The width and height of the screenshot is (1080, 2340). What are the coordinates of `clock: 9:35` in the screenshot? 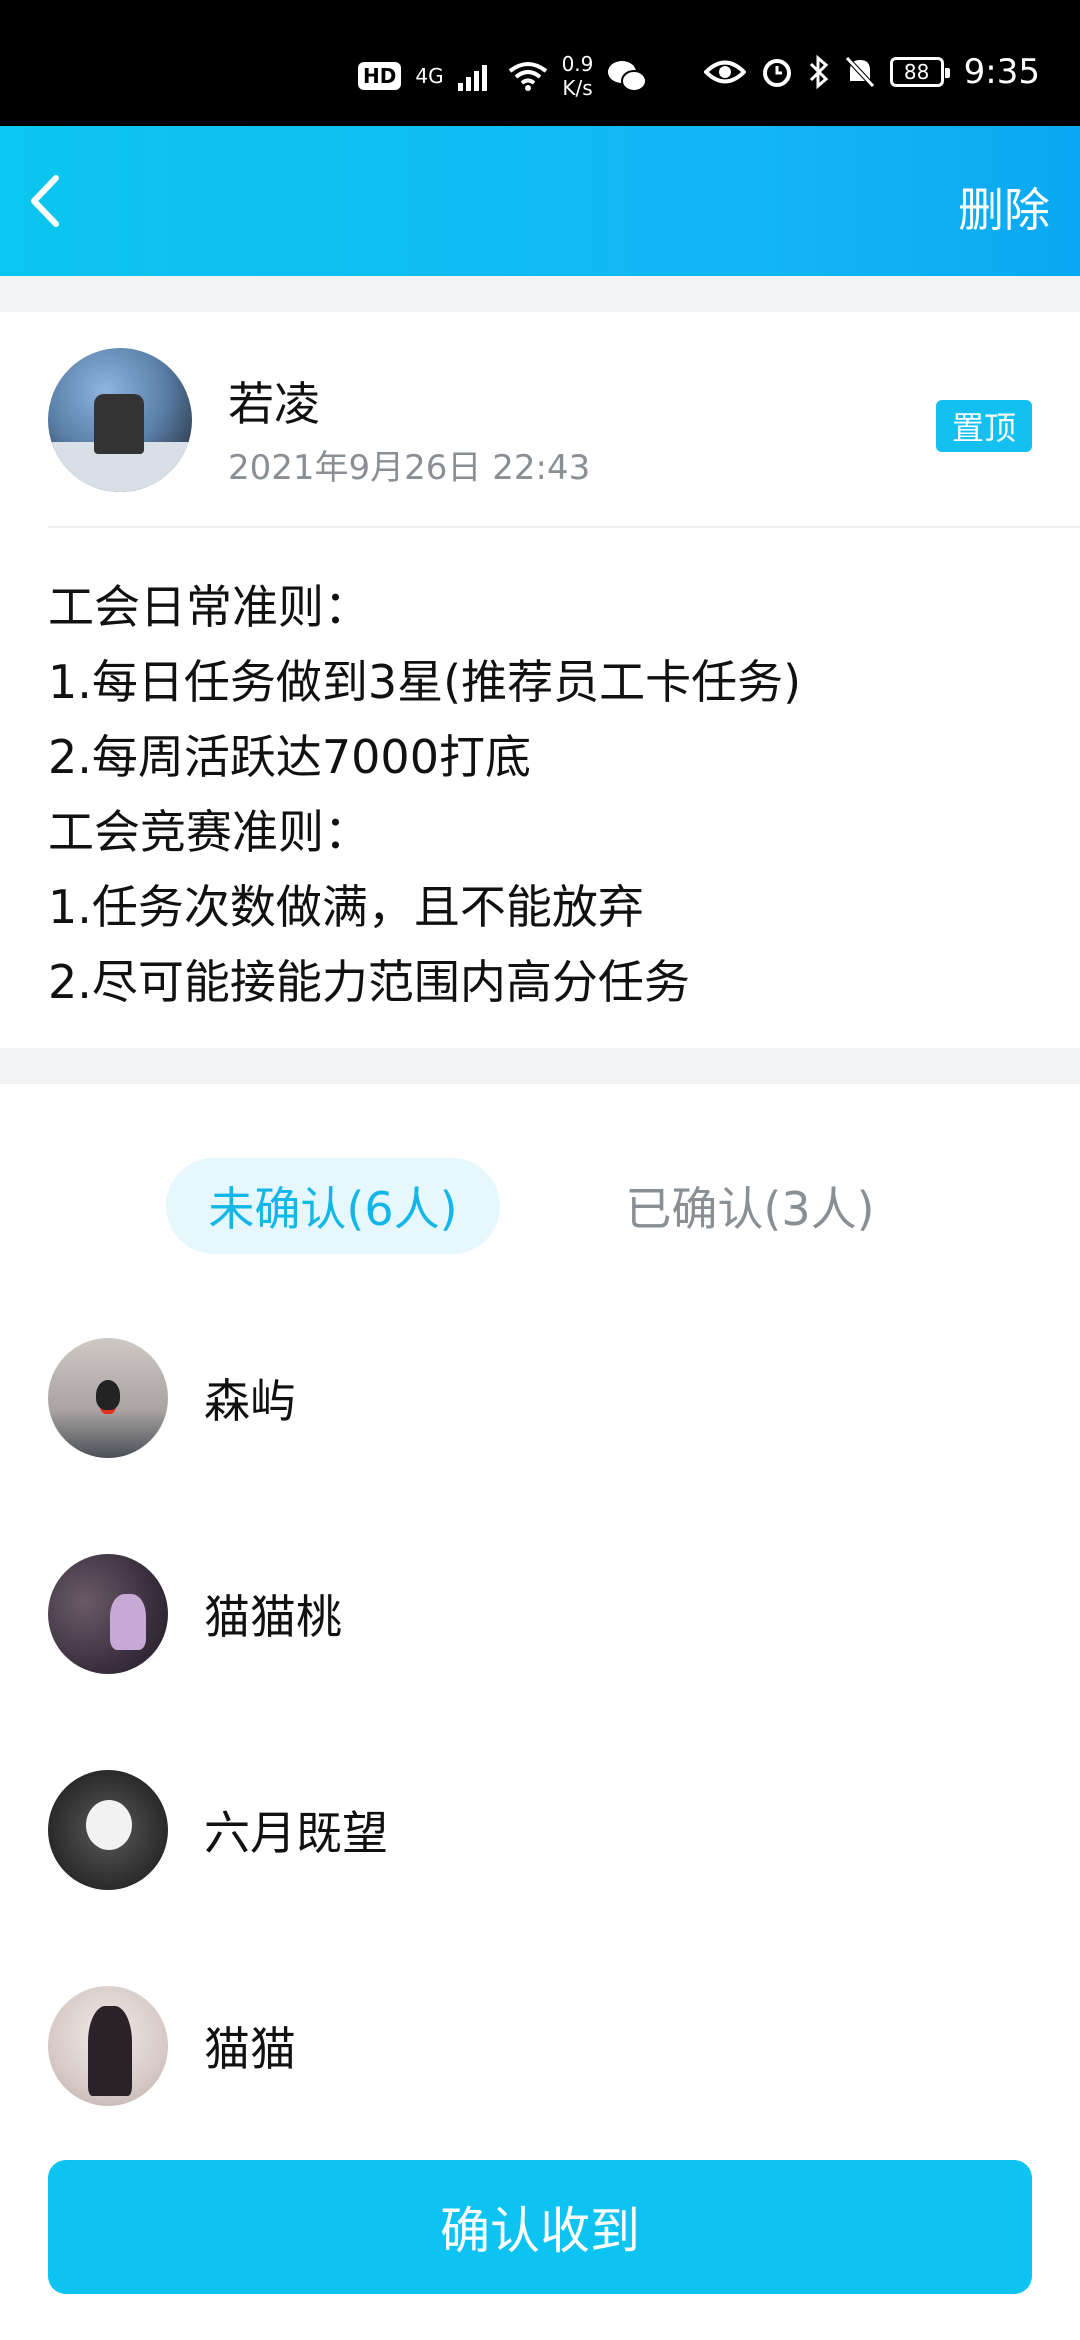 It's located at (1001, 72).